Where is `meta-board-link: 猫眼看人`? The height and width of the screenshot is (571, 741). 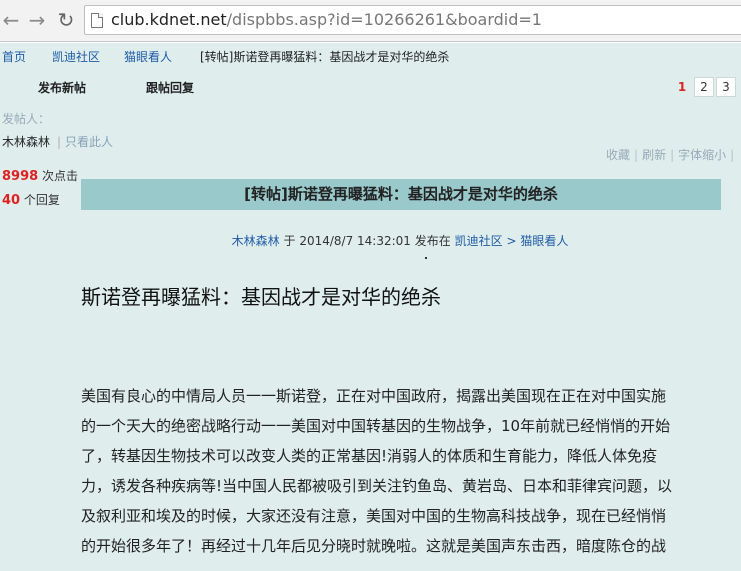
meta-board-link: 猫眼看人 is located at coordinates (544, 241).